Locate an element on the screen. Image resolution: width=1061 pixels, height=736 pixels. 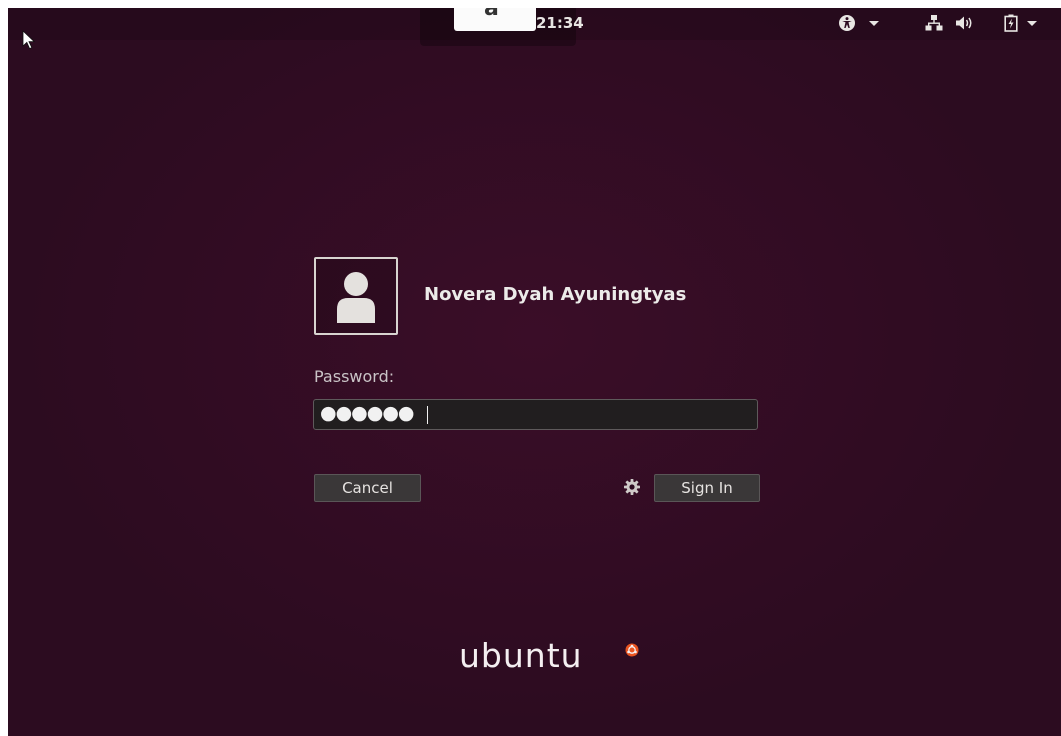
avatar is located at coordinates (356, 296).